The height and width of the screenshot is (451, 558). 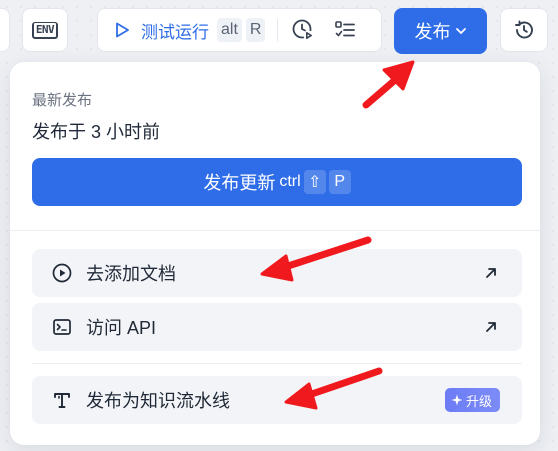 I want to click on chevron-down-icon, so click(x=460, y=31).